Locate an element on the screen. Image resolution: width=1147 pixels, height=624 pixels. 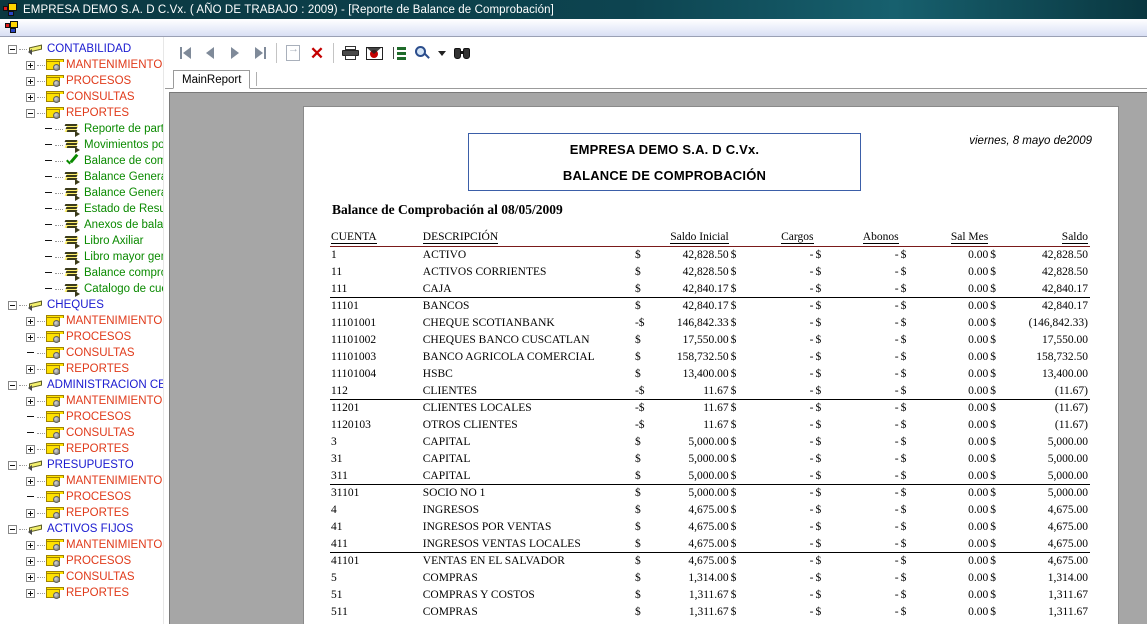
tree-node-catalogo-de-cue: Catalogo de cue is located at coordinates (83, 289).